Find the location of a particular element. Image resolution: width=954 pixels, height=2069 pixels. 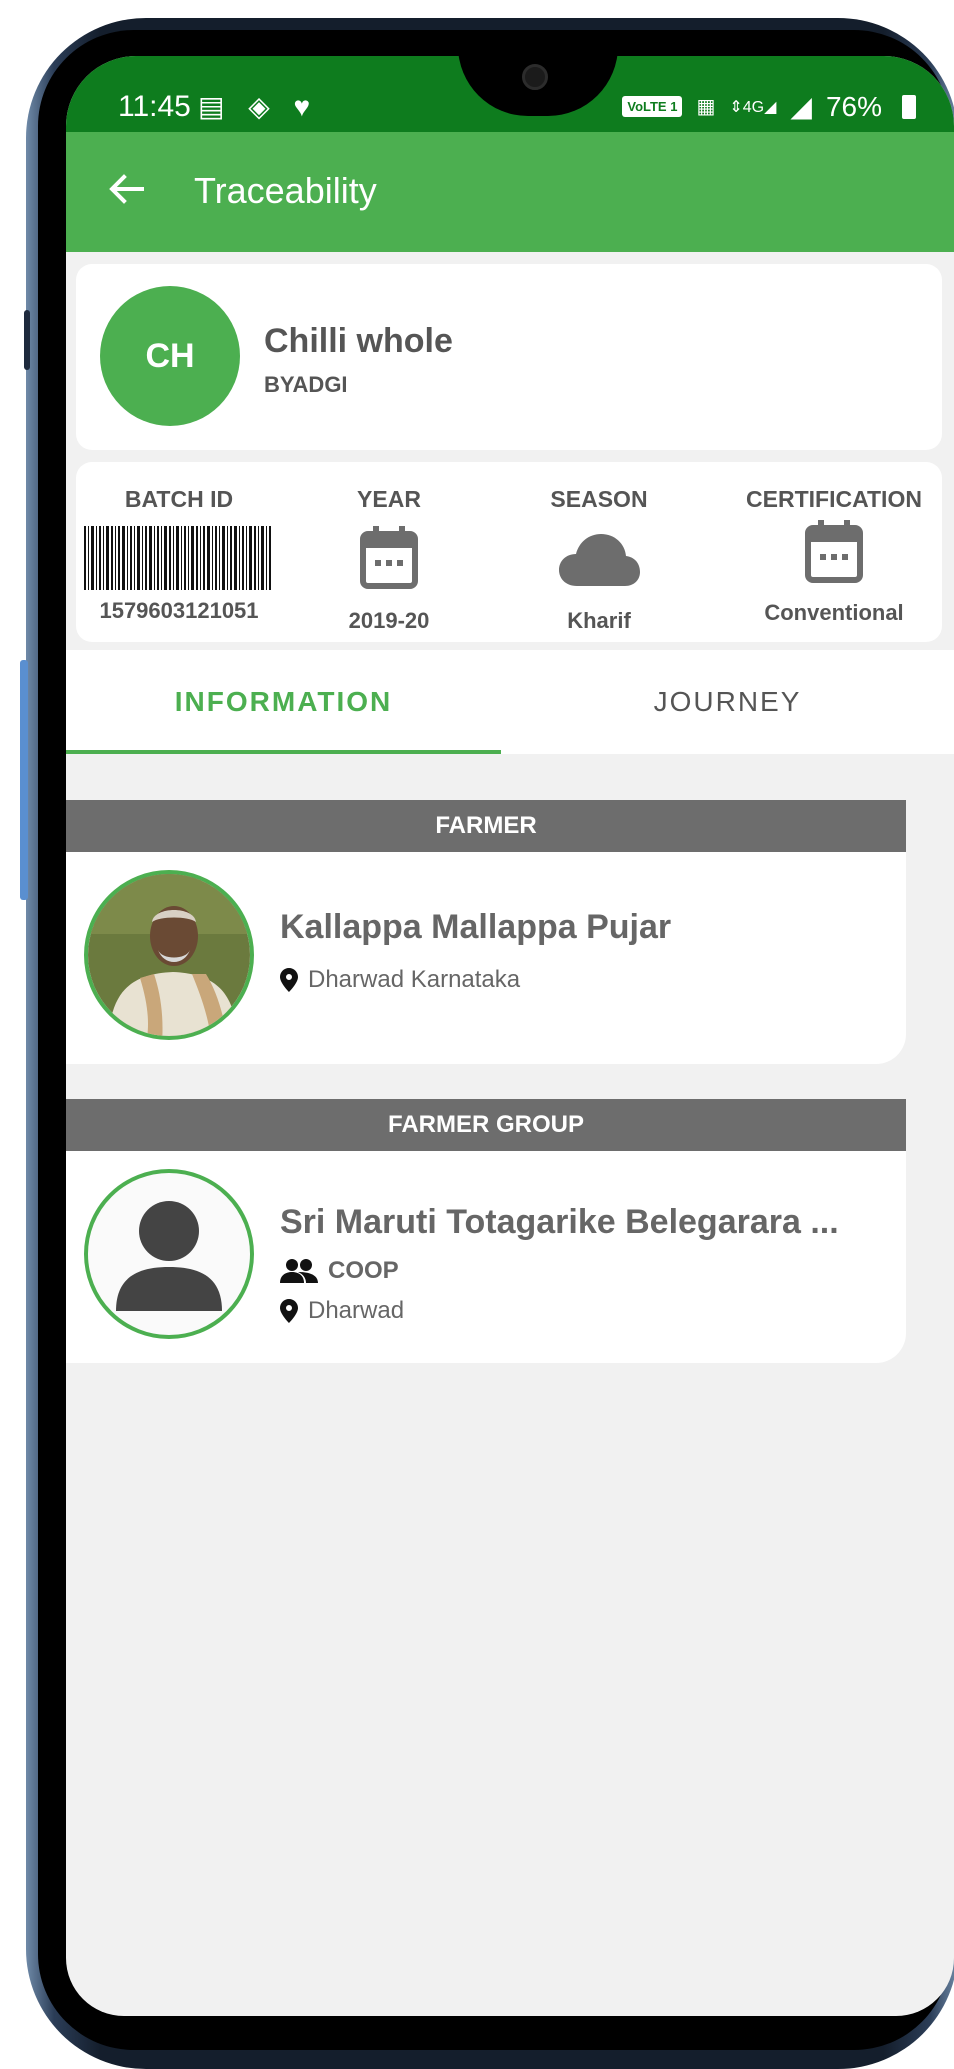

farmer-photo-image is located at coordinates (169, 955).